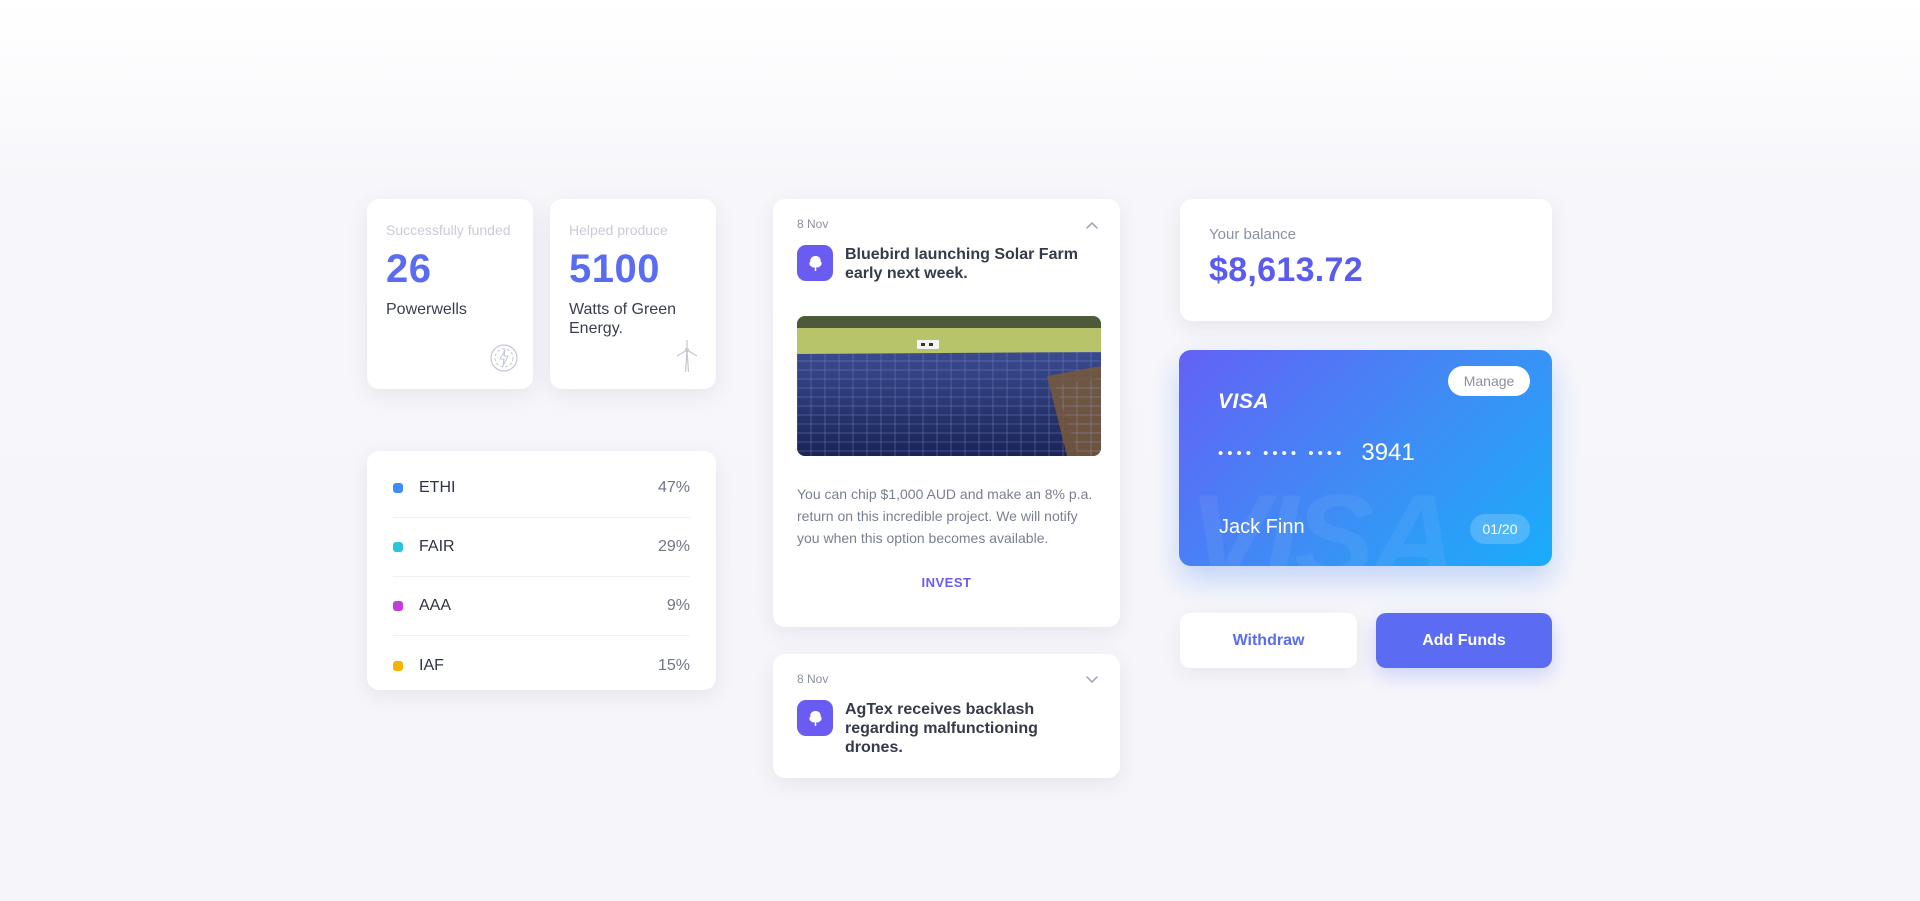  I want to click on chevron-down-icon, so click(1092, 680).